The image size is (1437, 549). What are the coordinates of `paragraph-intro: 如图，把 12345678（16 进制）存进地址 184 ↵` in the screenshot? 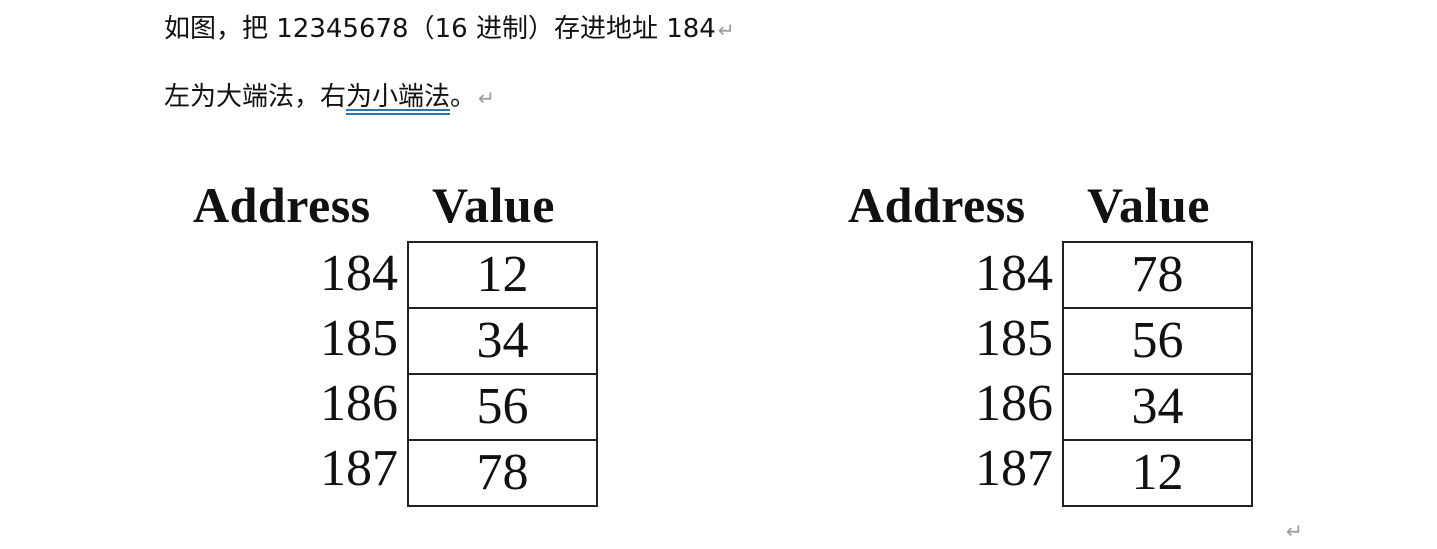 It's located at (449, 29).